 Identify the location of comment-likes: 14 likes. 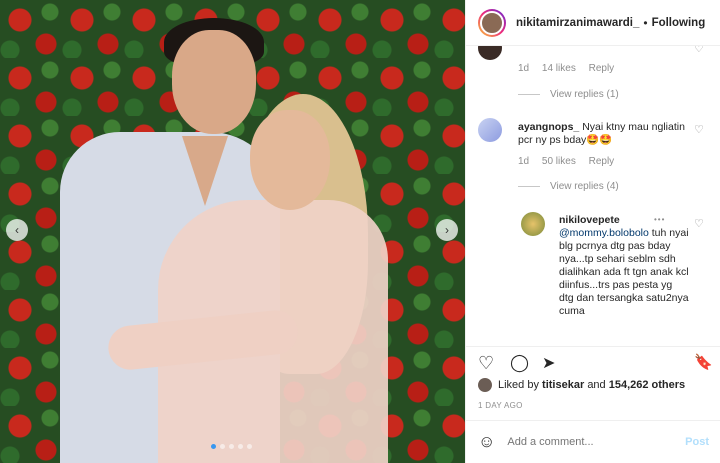
(559, 68).